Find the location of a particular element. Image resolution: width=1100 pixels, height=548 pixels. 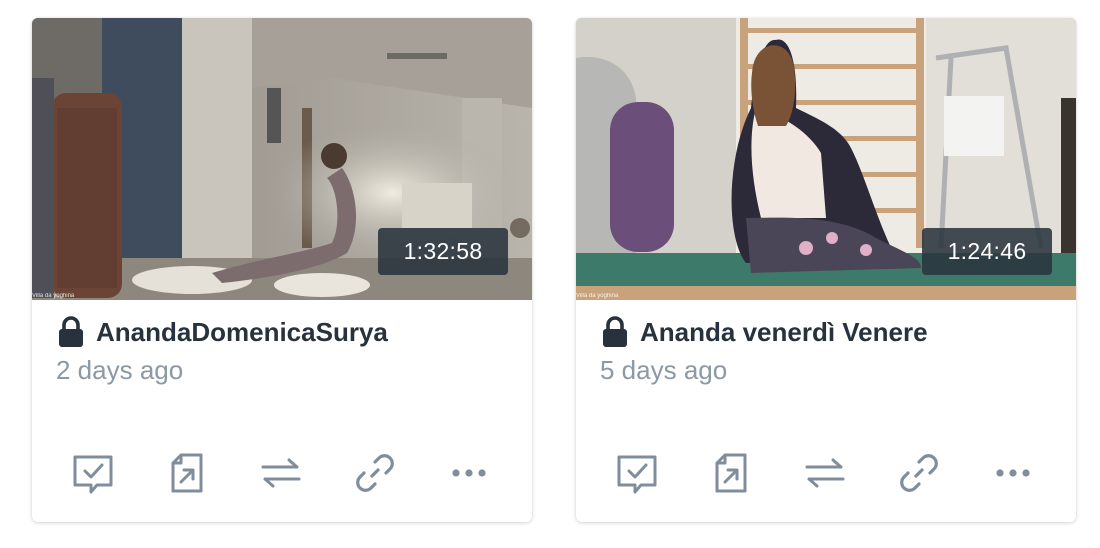

recording-title: Ananda venerdì Venere is located at coordinates (784, 332).